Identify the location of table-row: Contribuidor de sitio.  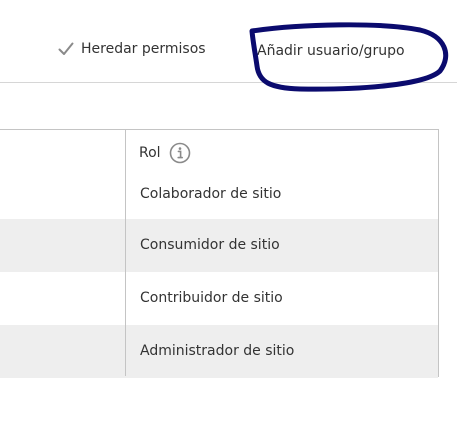
(219, 298).